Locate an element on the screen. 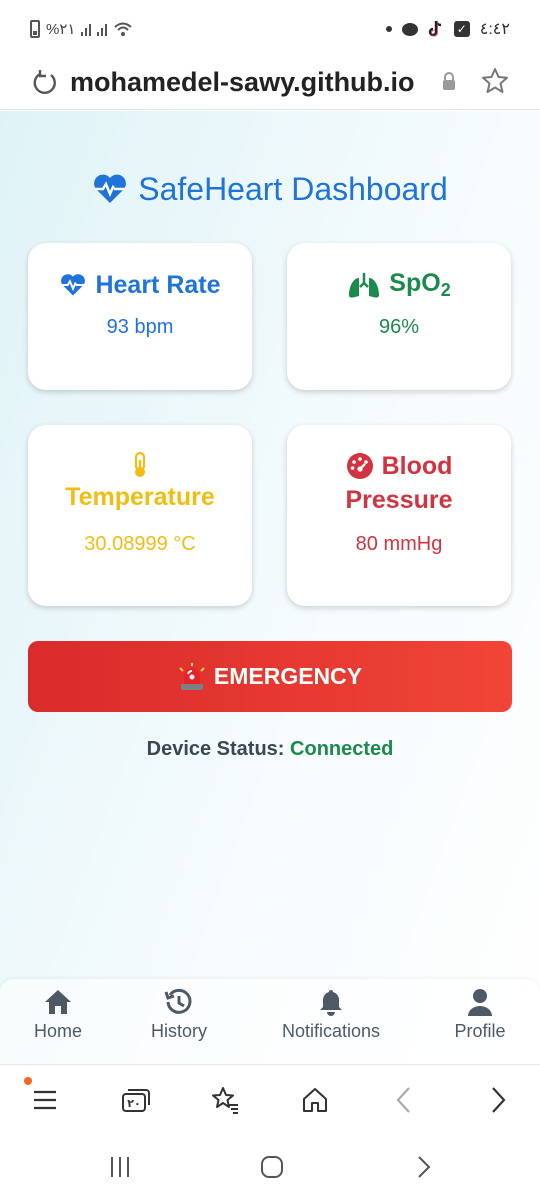  bookmark-star-icon is located at coordinates (495, 81).